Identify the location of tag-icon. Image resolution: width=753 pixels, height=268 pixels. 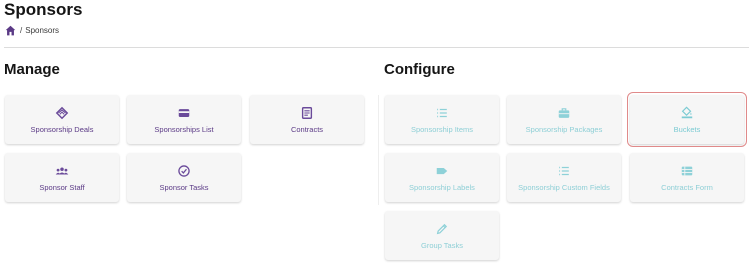
(442, 170).